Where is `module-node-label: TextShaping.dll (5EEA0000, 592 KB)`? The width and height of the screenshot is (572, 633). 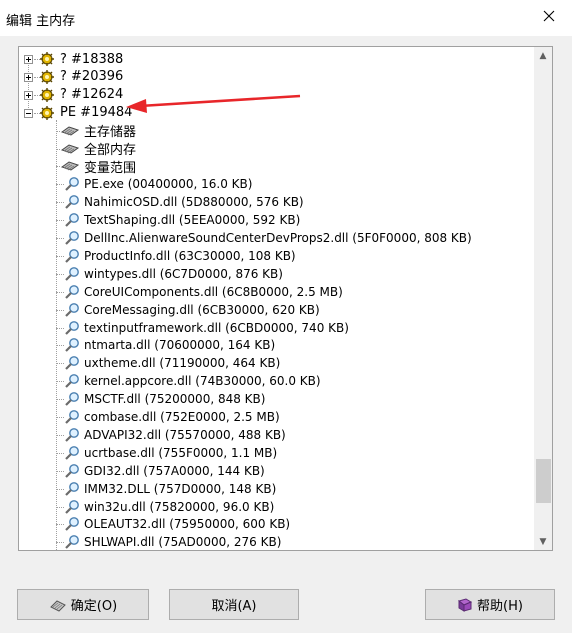 module-node-label: TextShaping.dll (5EEA0000, 592 KB) is located at coordinates (192, 220).